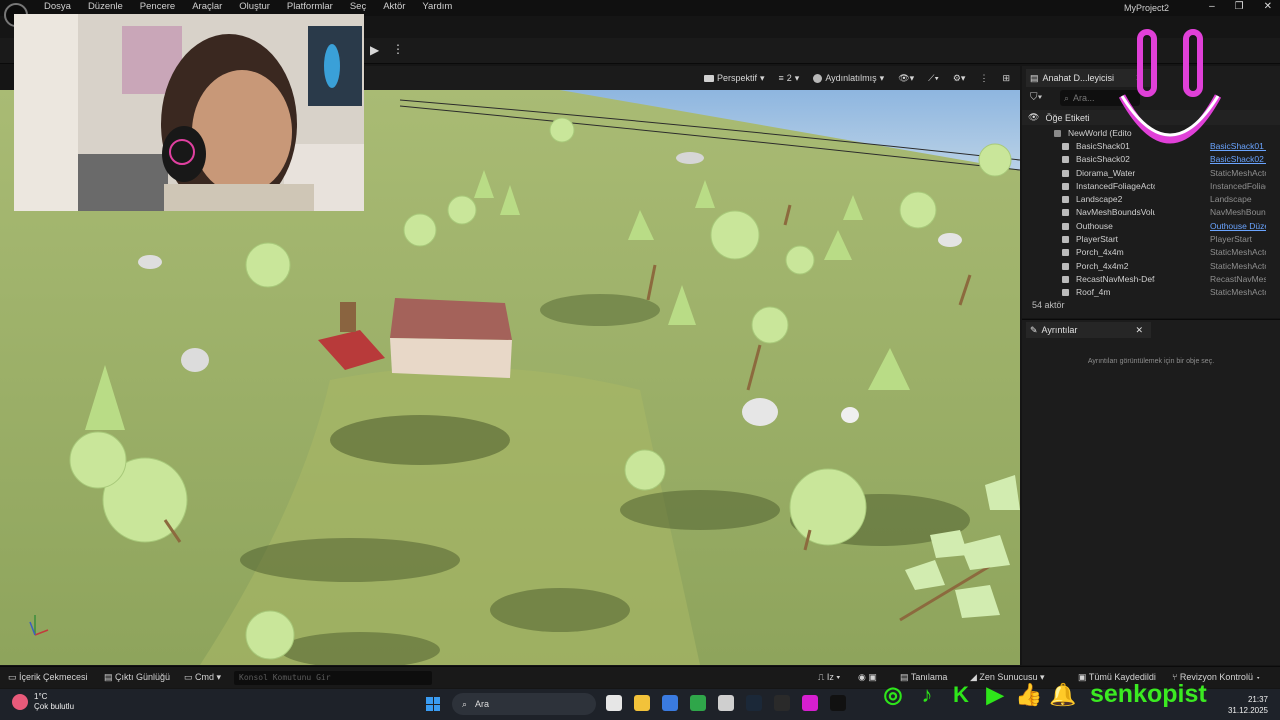  What do you see at coordinates (1078, 78) in the screenshot?
I see `outliner-tab-label: Anahat D...leyicisi` at bounding box center [1078, 78].